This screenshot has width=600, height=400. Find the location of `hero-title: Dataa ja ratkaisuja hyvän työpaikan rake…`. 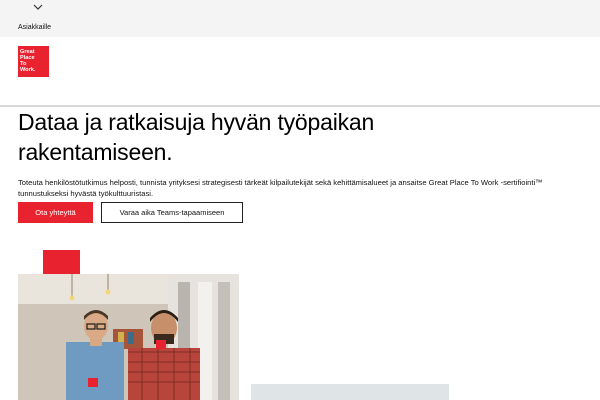

hero-title: Dataa ja ratkaisuja hyvän työpaikan rake… is located at coordinates (196, 137).